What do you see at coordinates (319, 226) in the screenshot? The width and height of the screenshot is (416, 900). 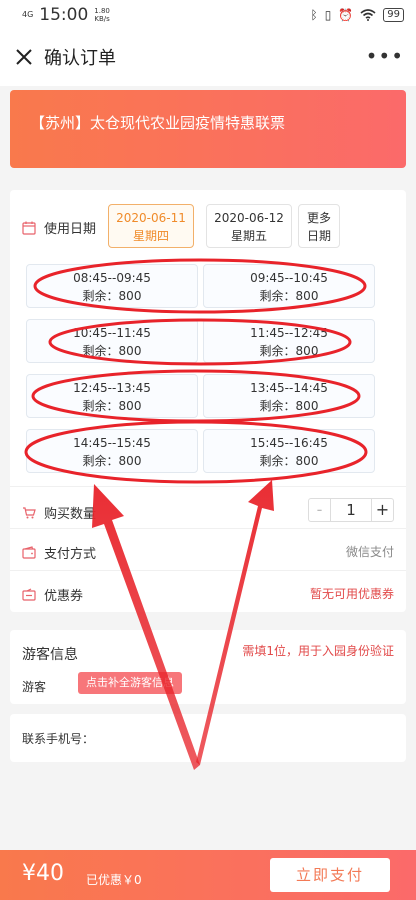 I see `more-dates-button: 更多 日期` at bounding box center [319, 226].